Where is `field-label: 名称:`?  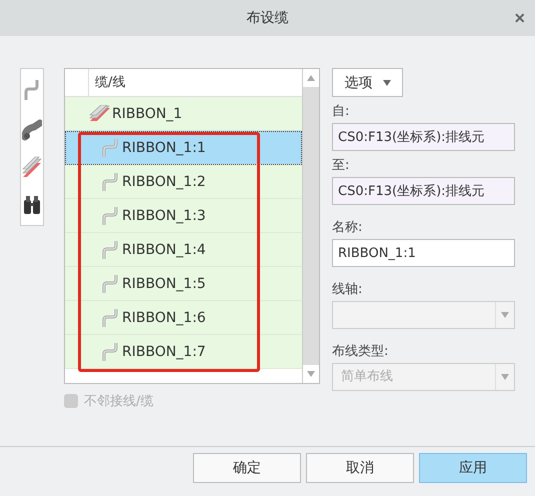 field-label: 名称: is located at coordinates (348, 228).